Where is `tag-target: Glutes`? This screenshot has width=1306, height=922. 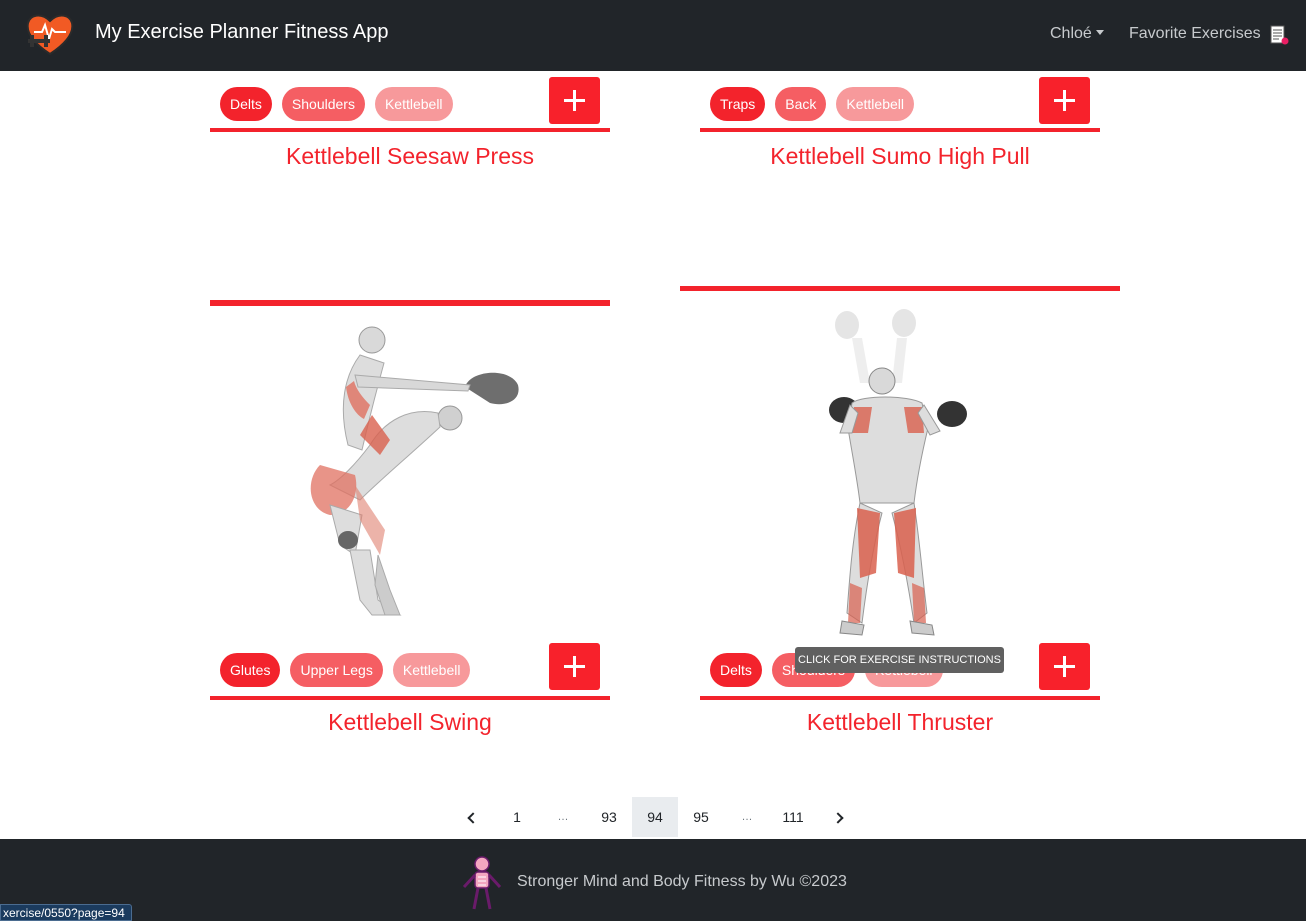
tag-target: Glutes is located at coordinates (250, 670).